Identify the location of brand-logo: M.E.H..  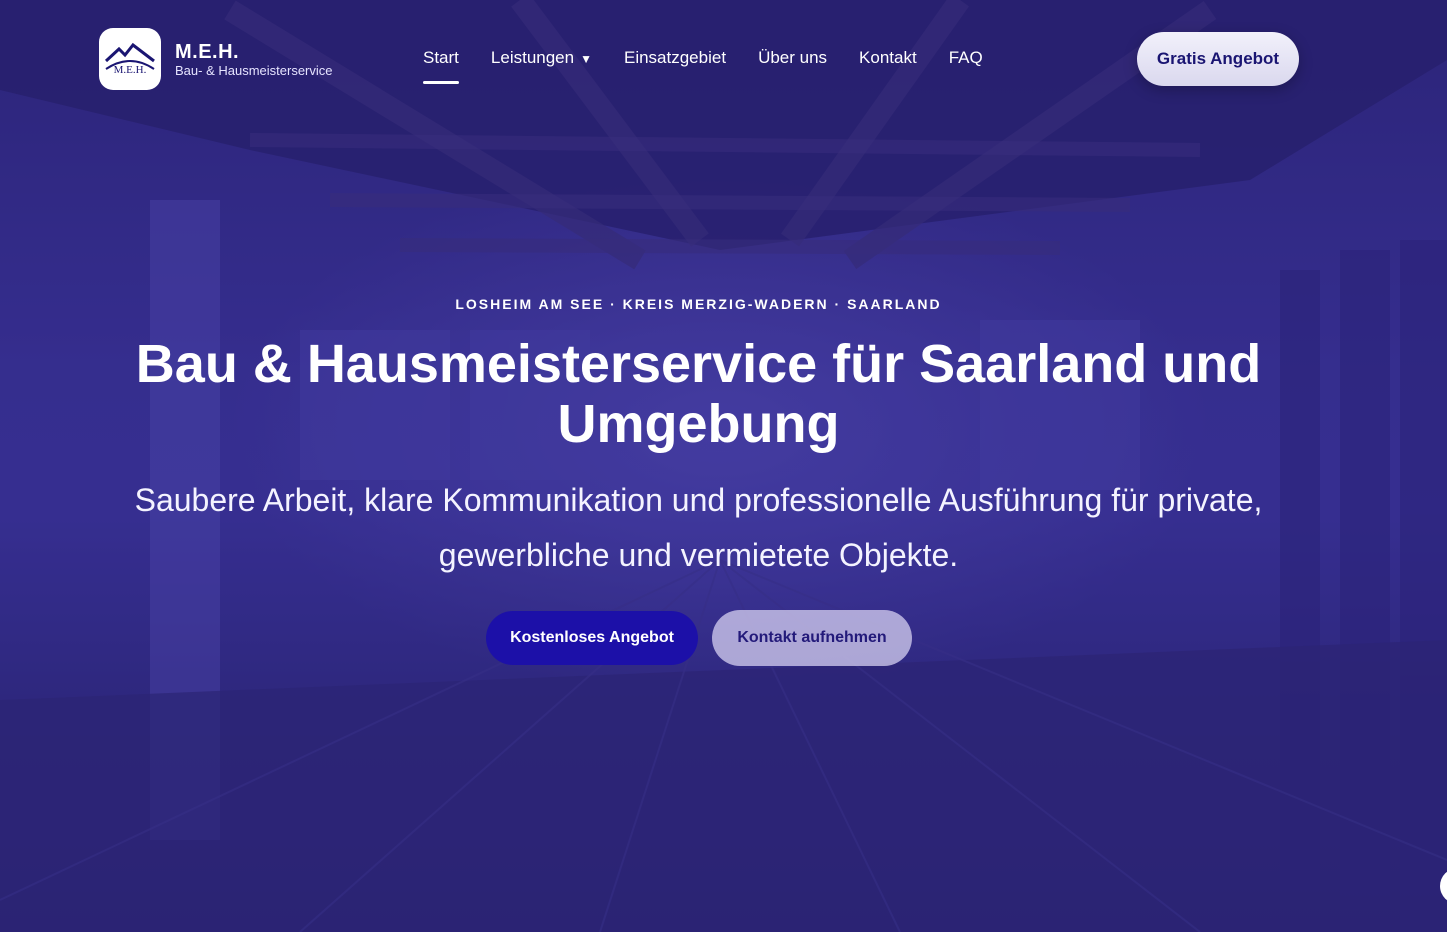
(130, 59).